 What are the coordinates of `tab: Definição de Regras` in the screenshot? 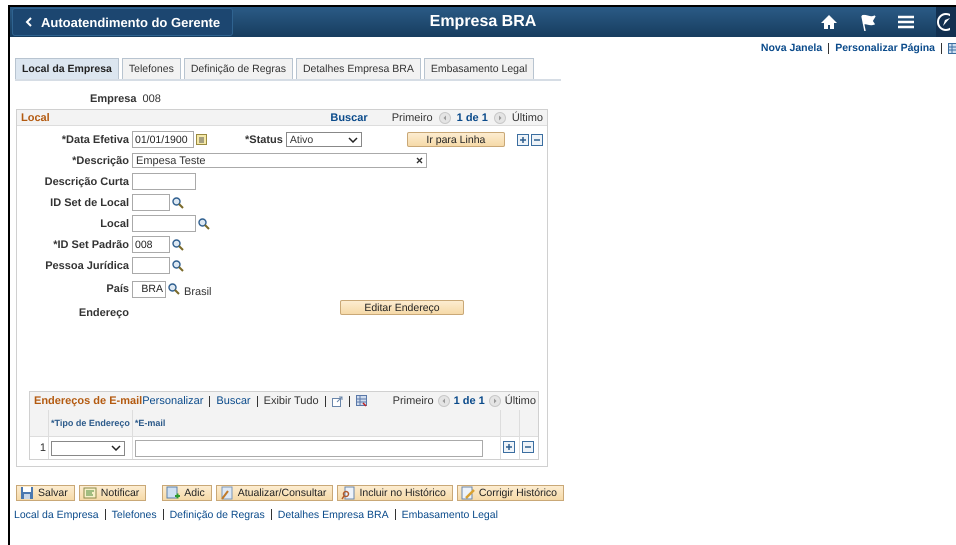 It's located at (238, 68).